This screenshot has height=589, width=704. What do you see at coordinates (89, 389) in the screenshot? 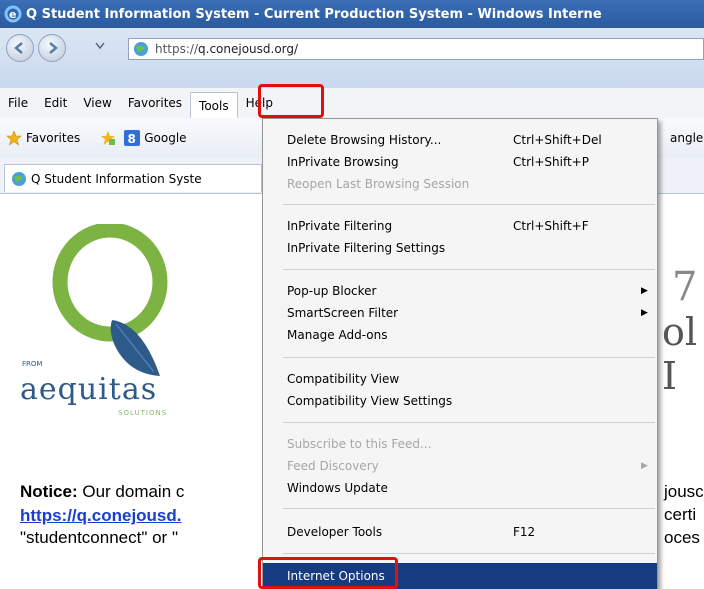
I see `aequitas-logo-text: aequitas` at bounding box center [89, 389].